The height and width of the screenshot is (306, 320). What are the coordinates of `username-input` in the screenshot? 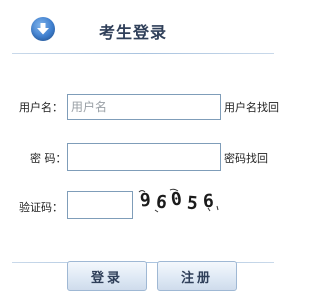 It's located at (144, 107).